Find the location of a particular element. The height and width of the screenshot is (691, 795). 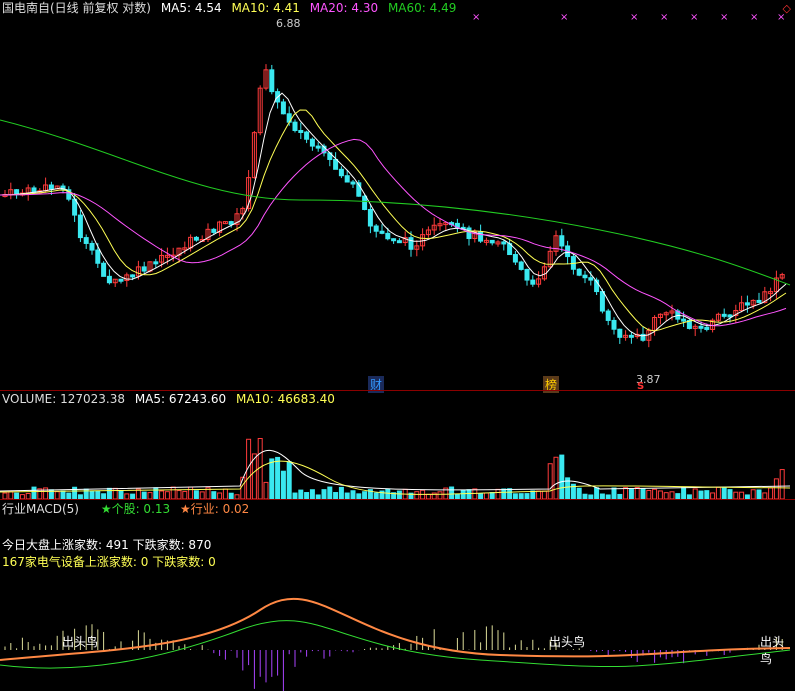

macd-histogram is located at coordinates (395, 644).